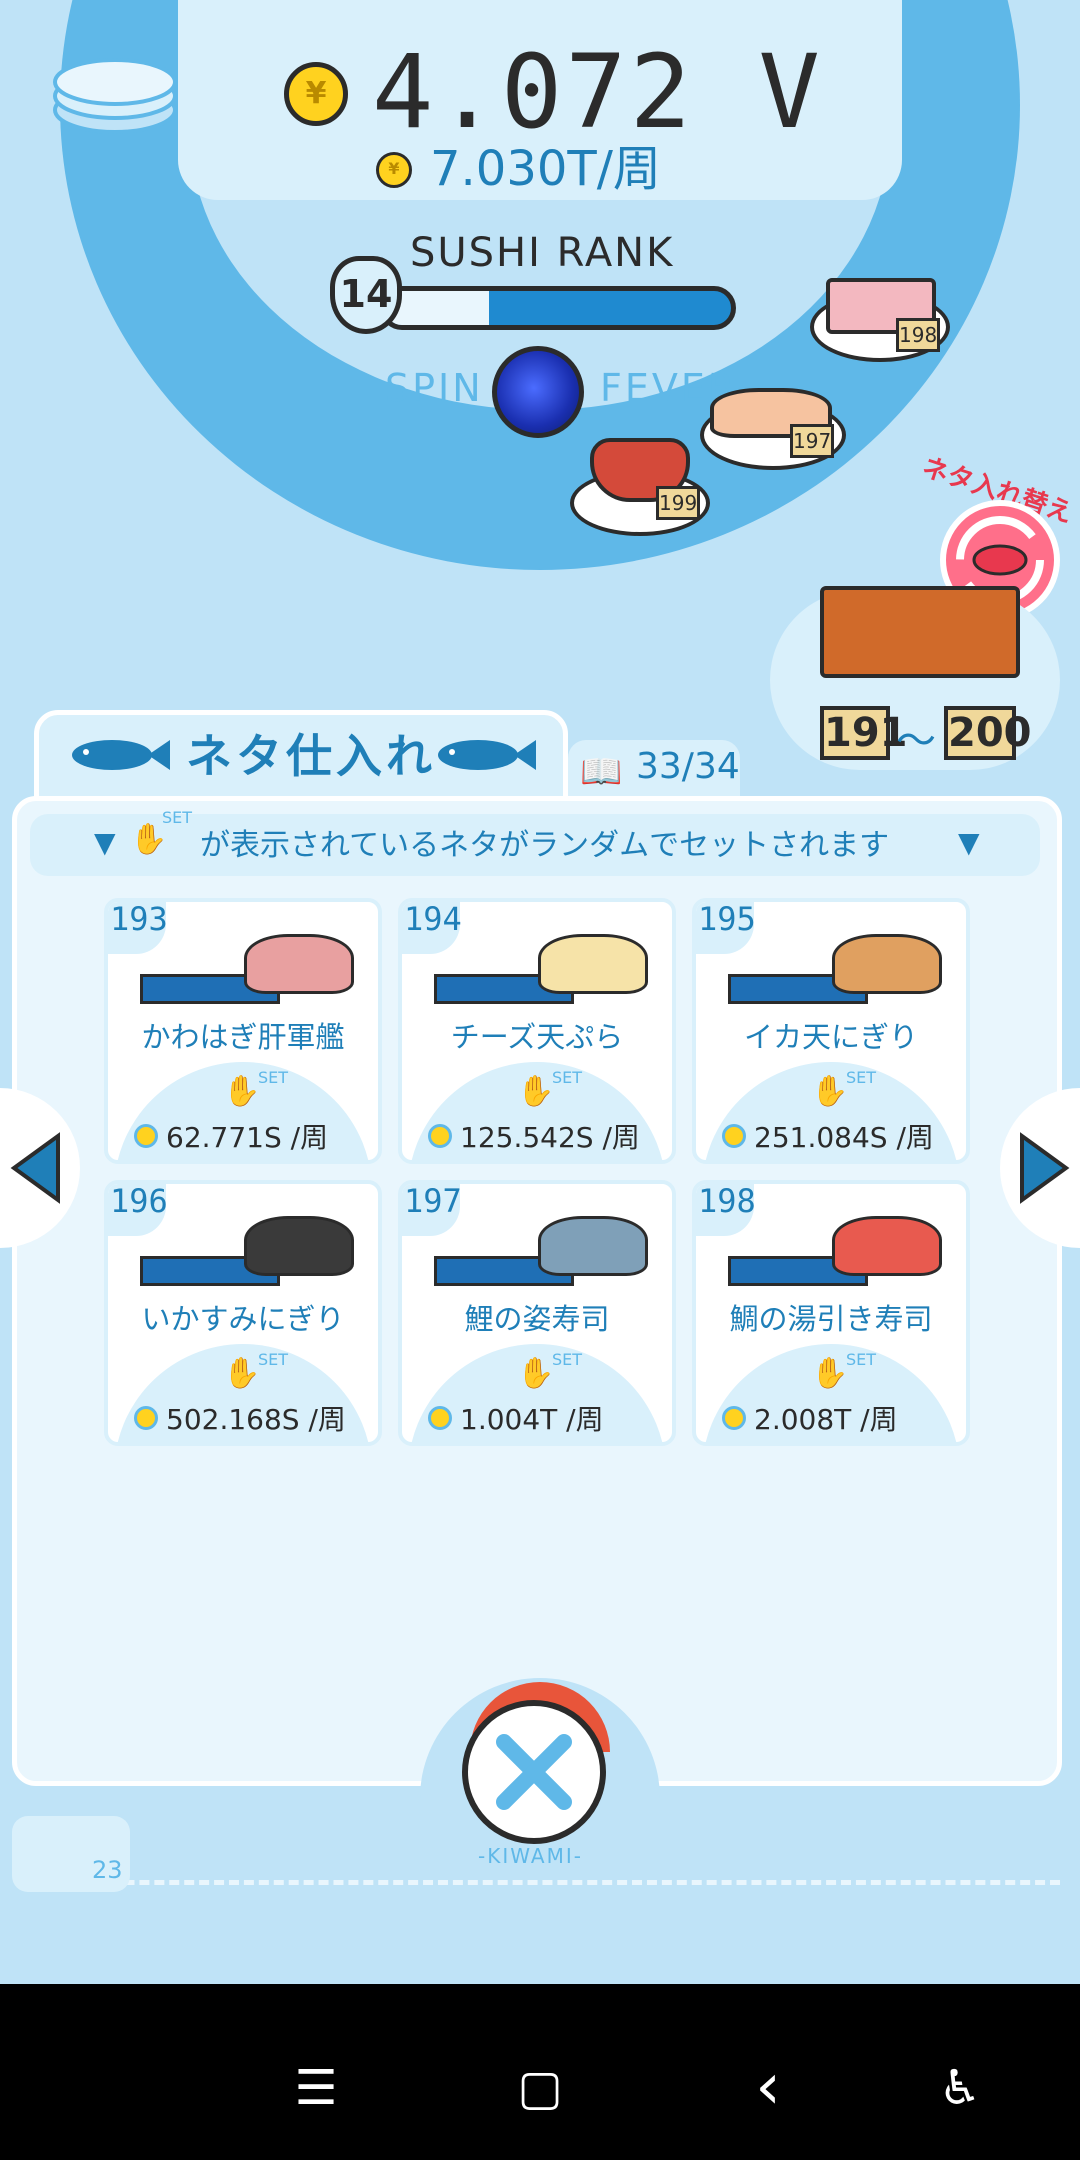 This screenshot has height=2160, width=1080. I want to click on neta-name: イカ天にぎり, so click(830, 1037).